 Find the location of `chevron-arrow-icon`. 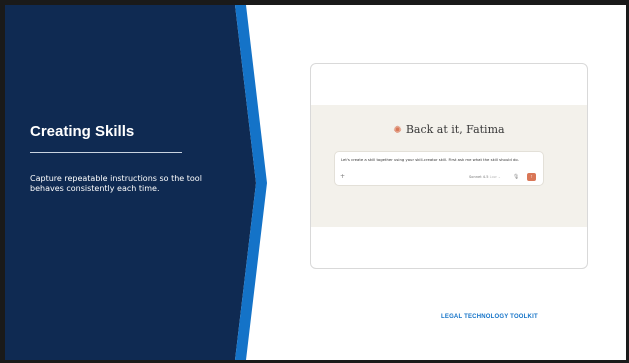

chevron-arrow-icon is located at coordinates (247, 182).